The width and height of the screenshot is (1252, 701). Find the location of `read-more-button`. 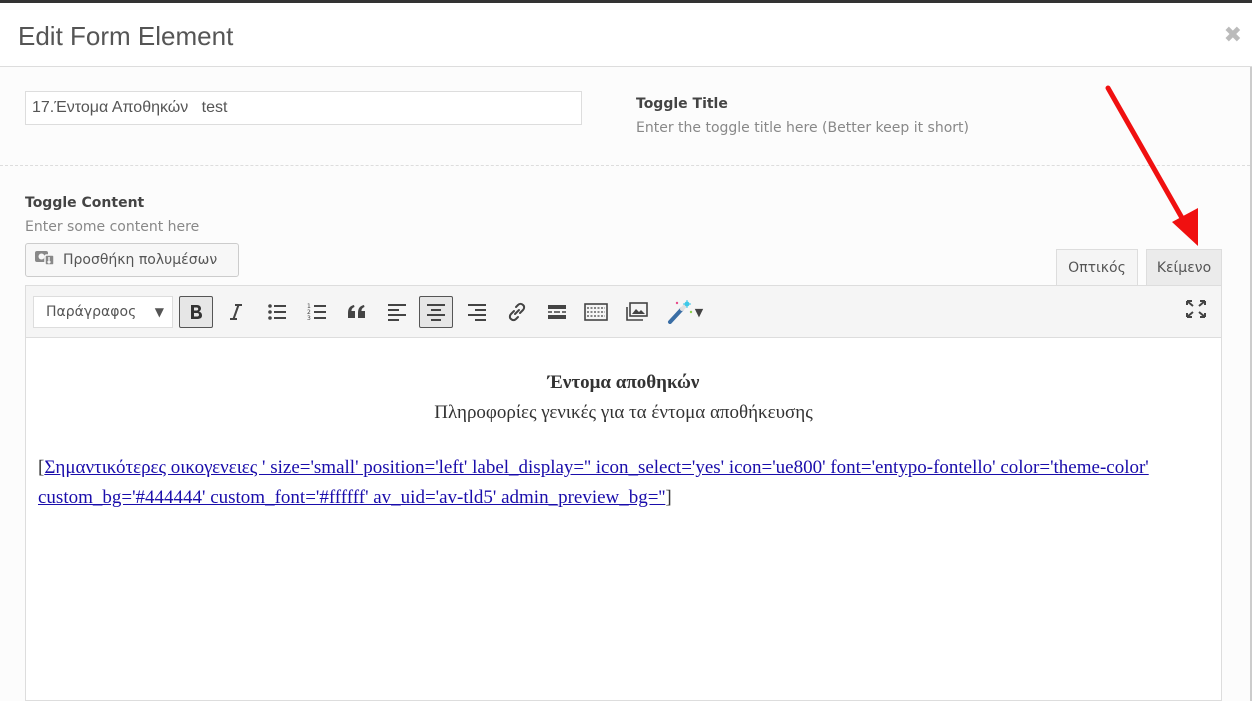

read-more-button is located at coordinates (557, 312).